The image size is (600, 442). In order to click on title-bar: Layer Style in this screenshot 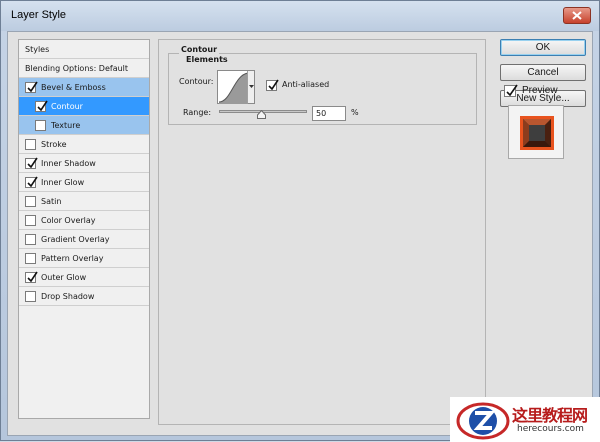, I will do `click(300, 16)`.